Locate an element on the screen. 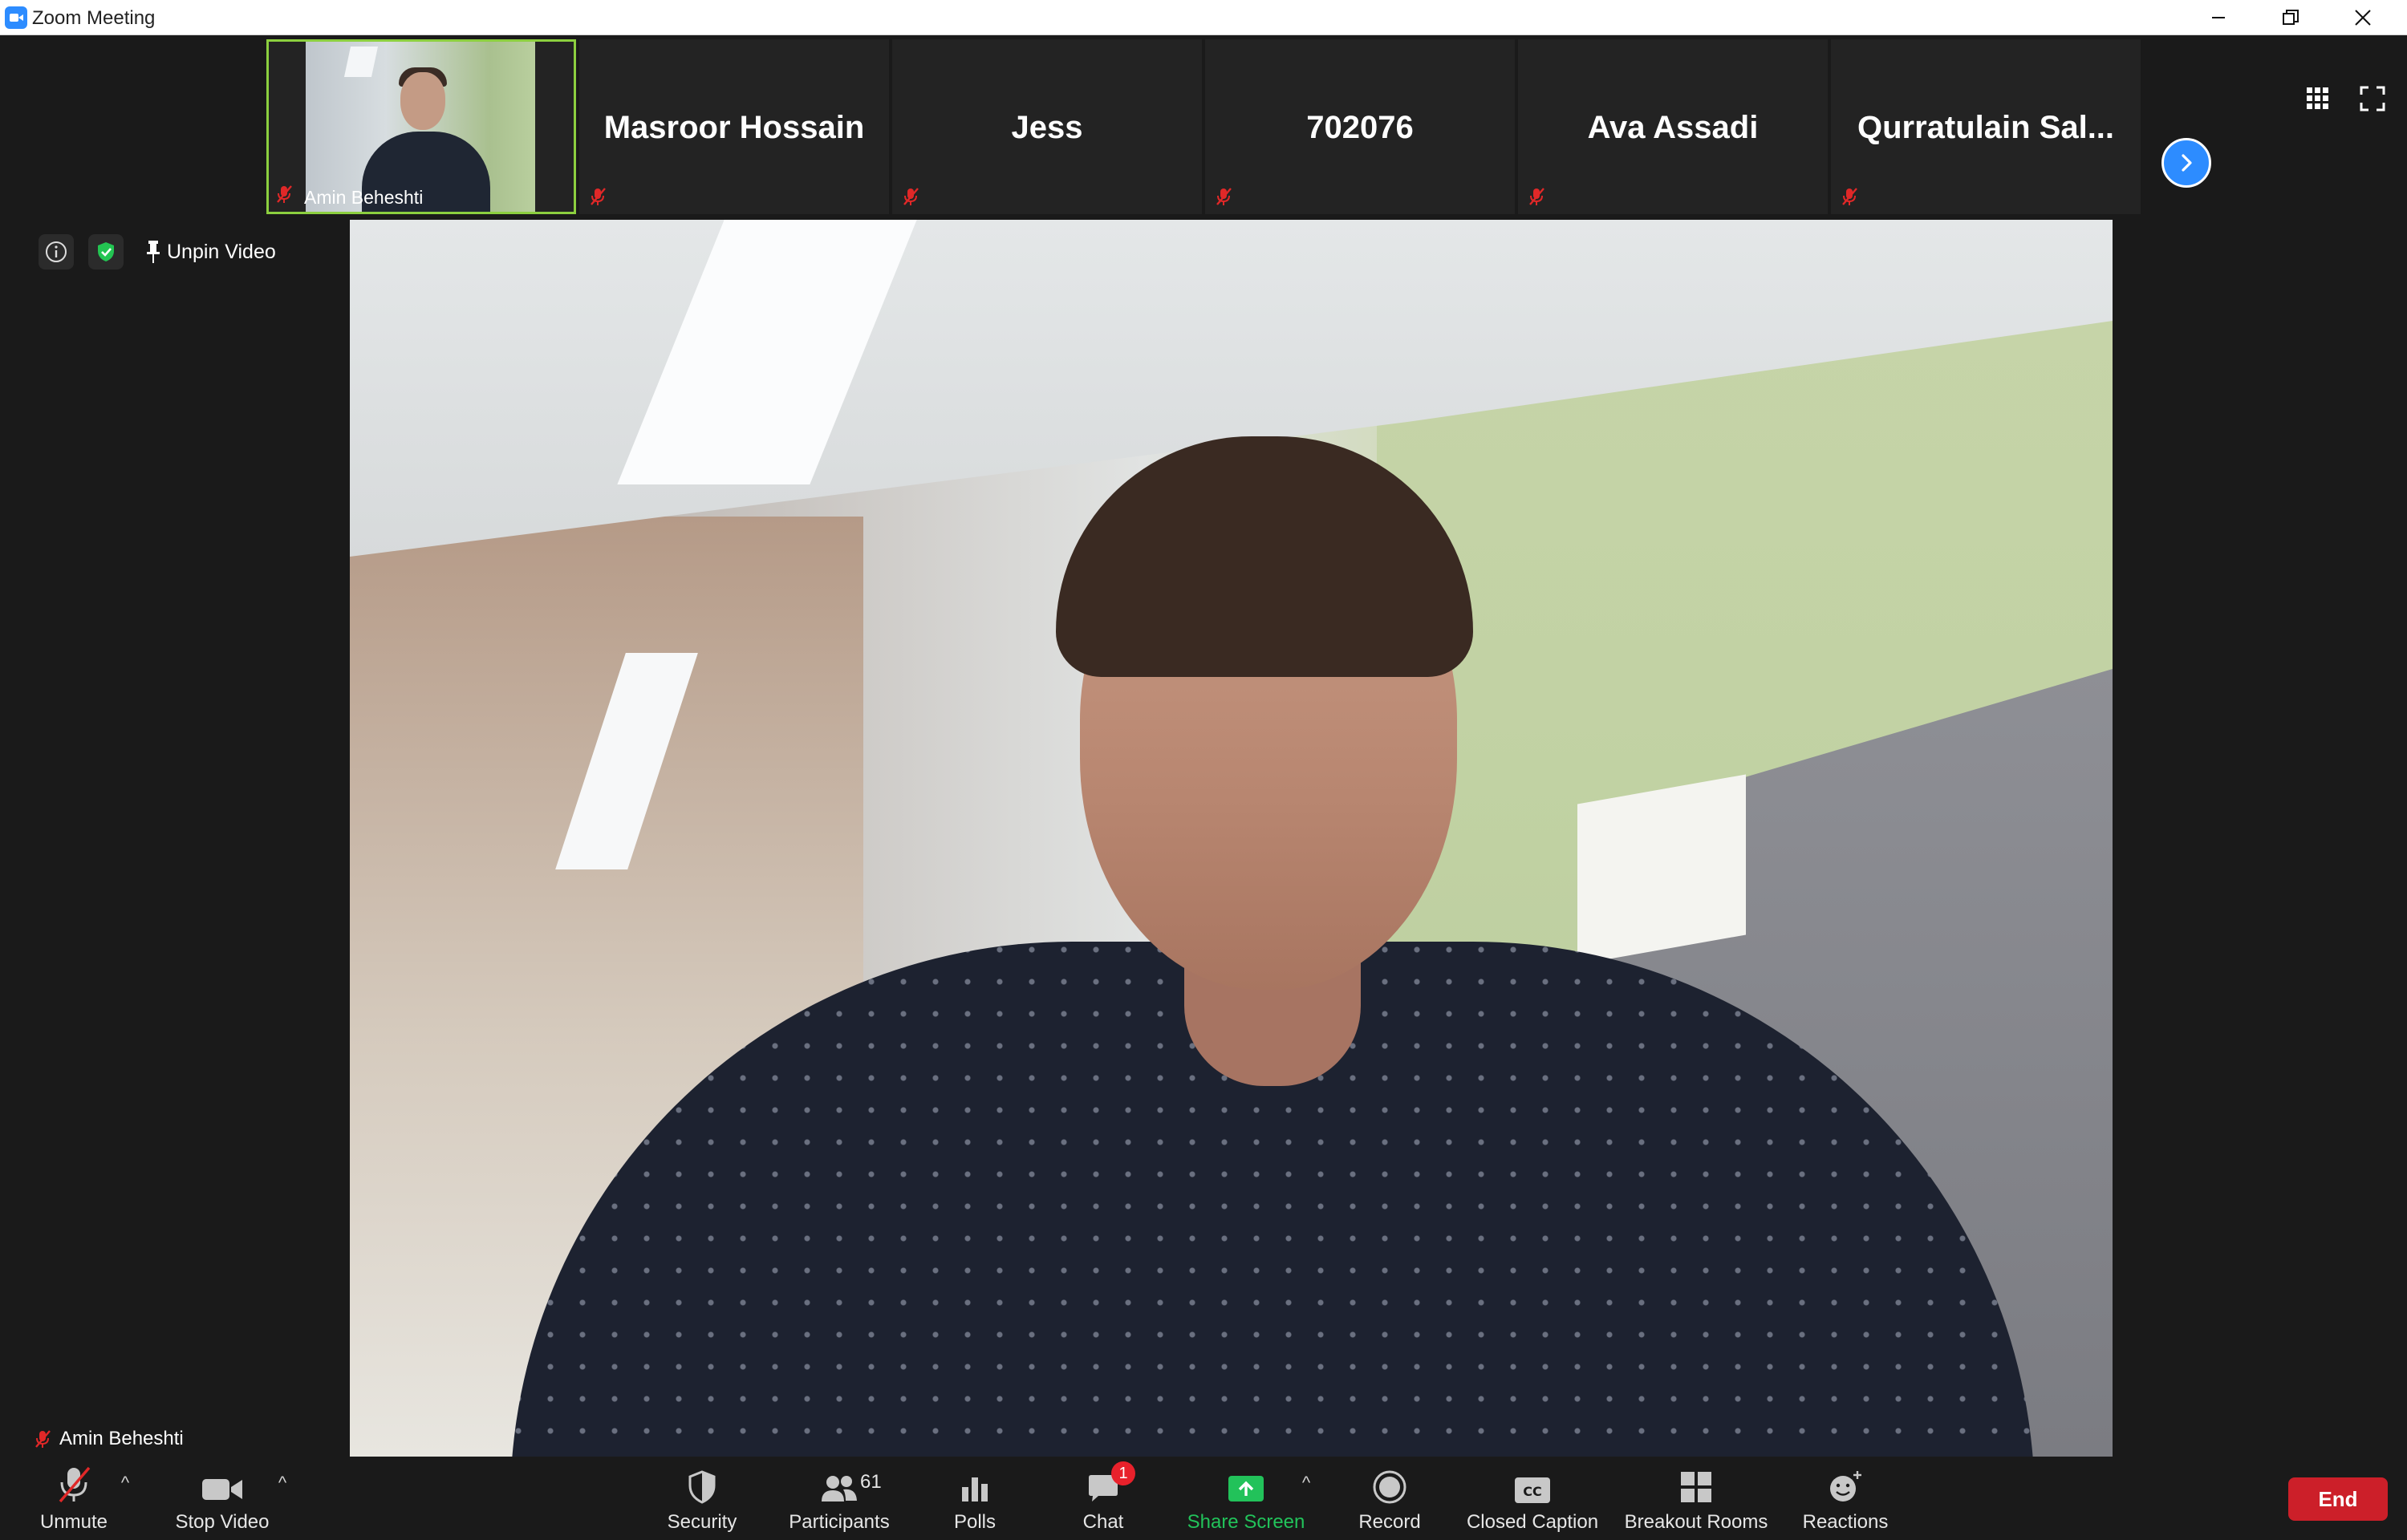 Image resolution: width=2407 pixels, height=1540 pixels. svg-text: CC is located at coordinates (1532, 1491).